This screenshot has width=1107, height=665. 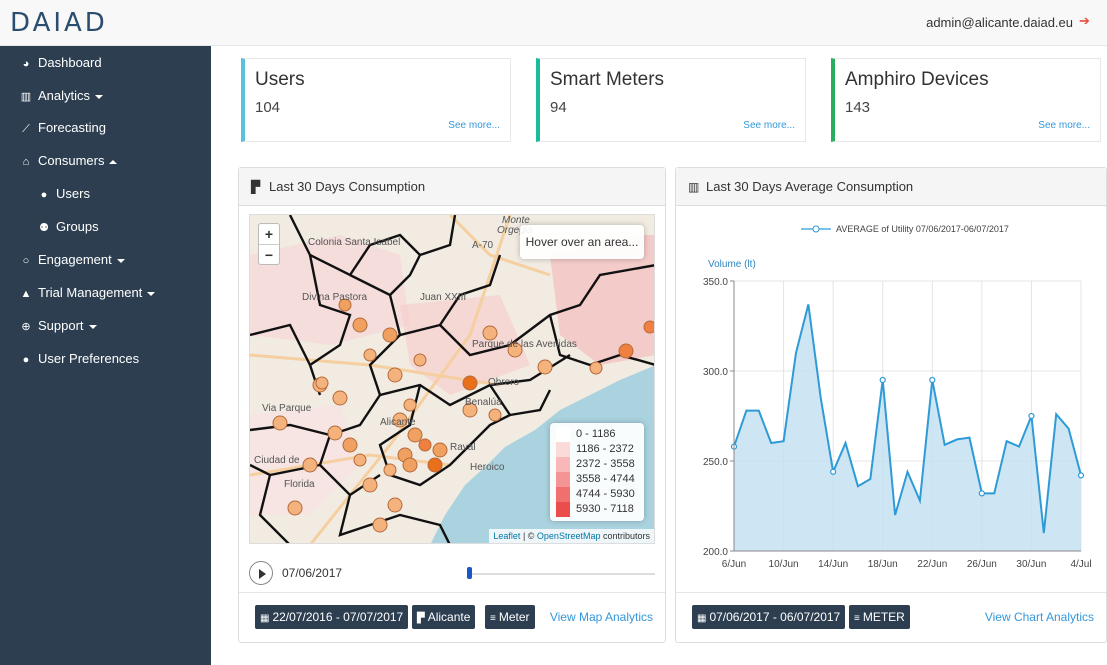 I want to click on legend-row: 4744 - 5930, so click(x=597, y=494).